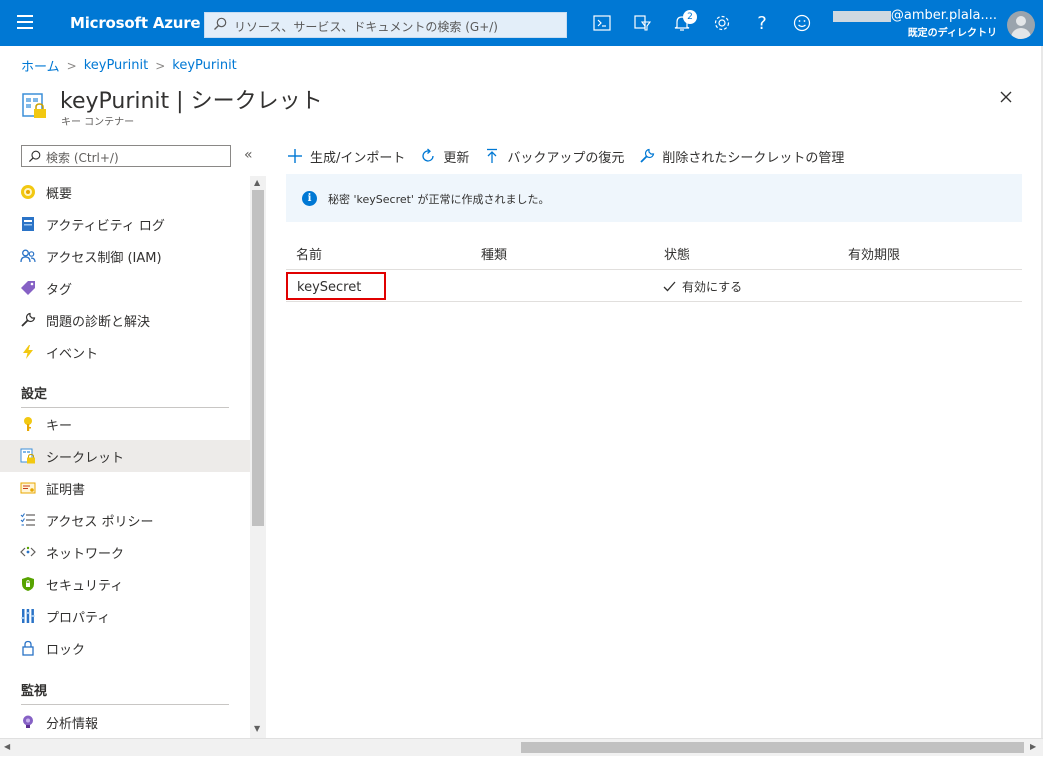 The image size is (1043, 757). I want to click on column-header-name: 名前, so click(309, 253).